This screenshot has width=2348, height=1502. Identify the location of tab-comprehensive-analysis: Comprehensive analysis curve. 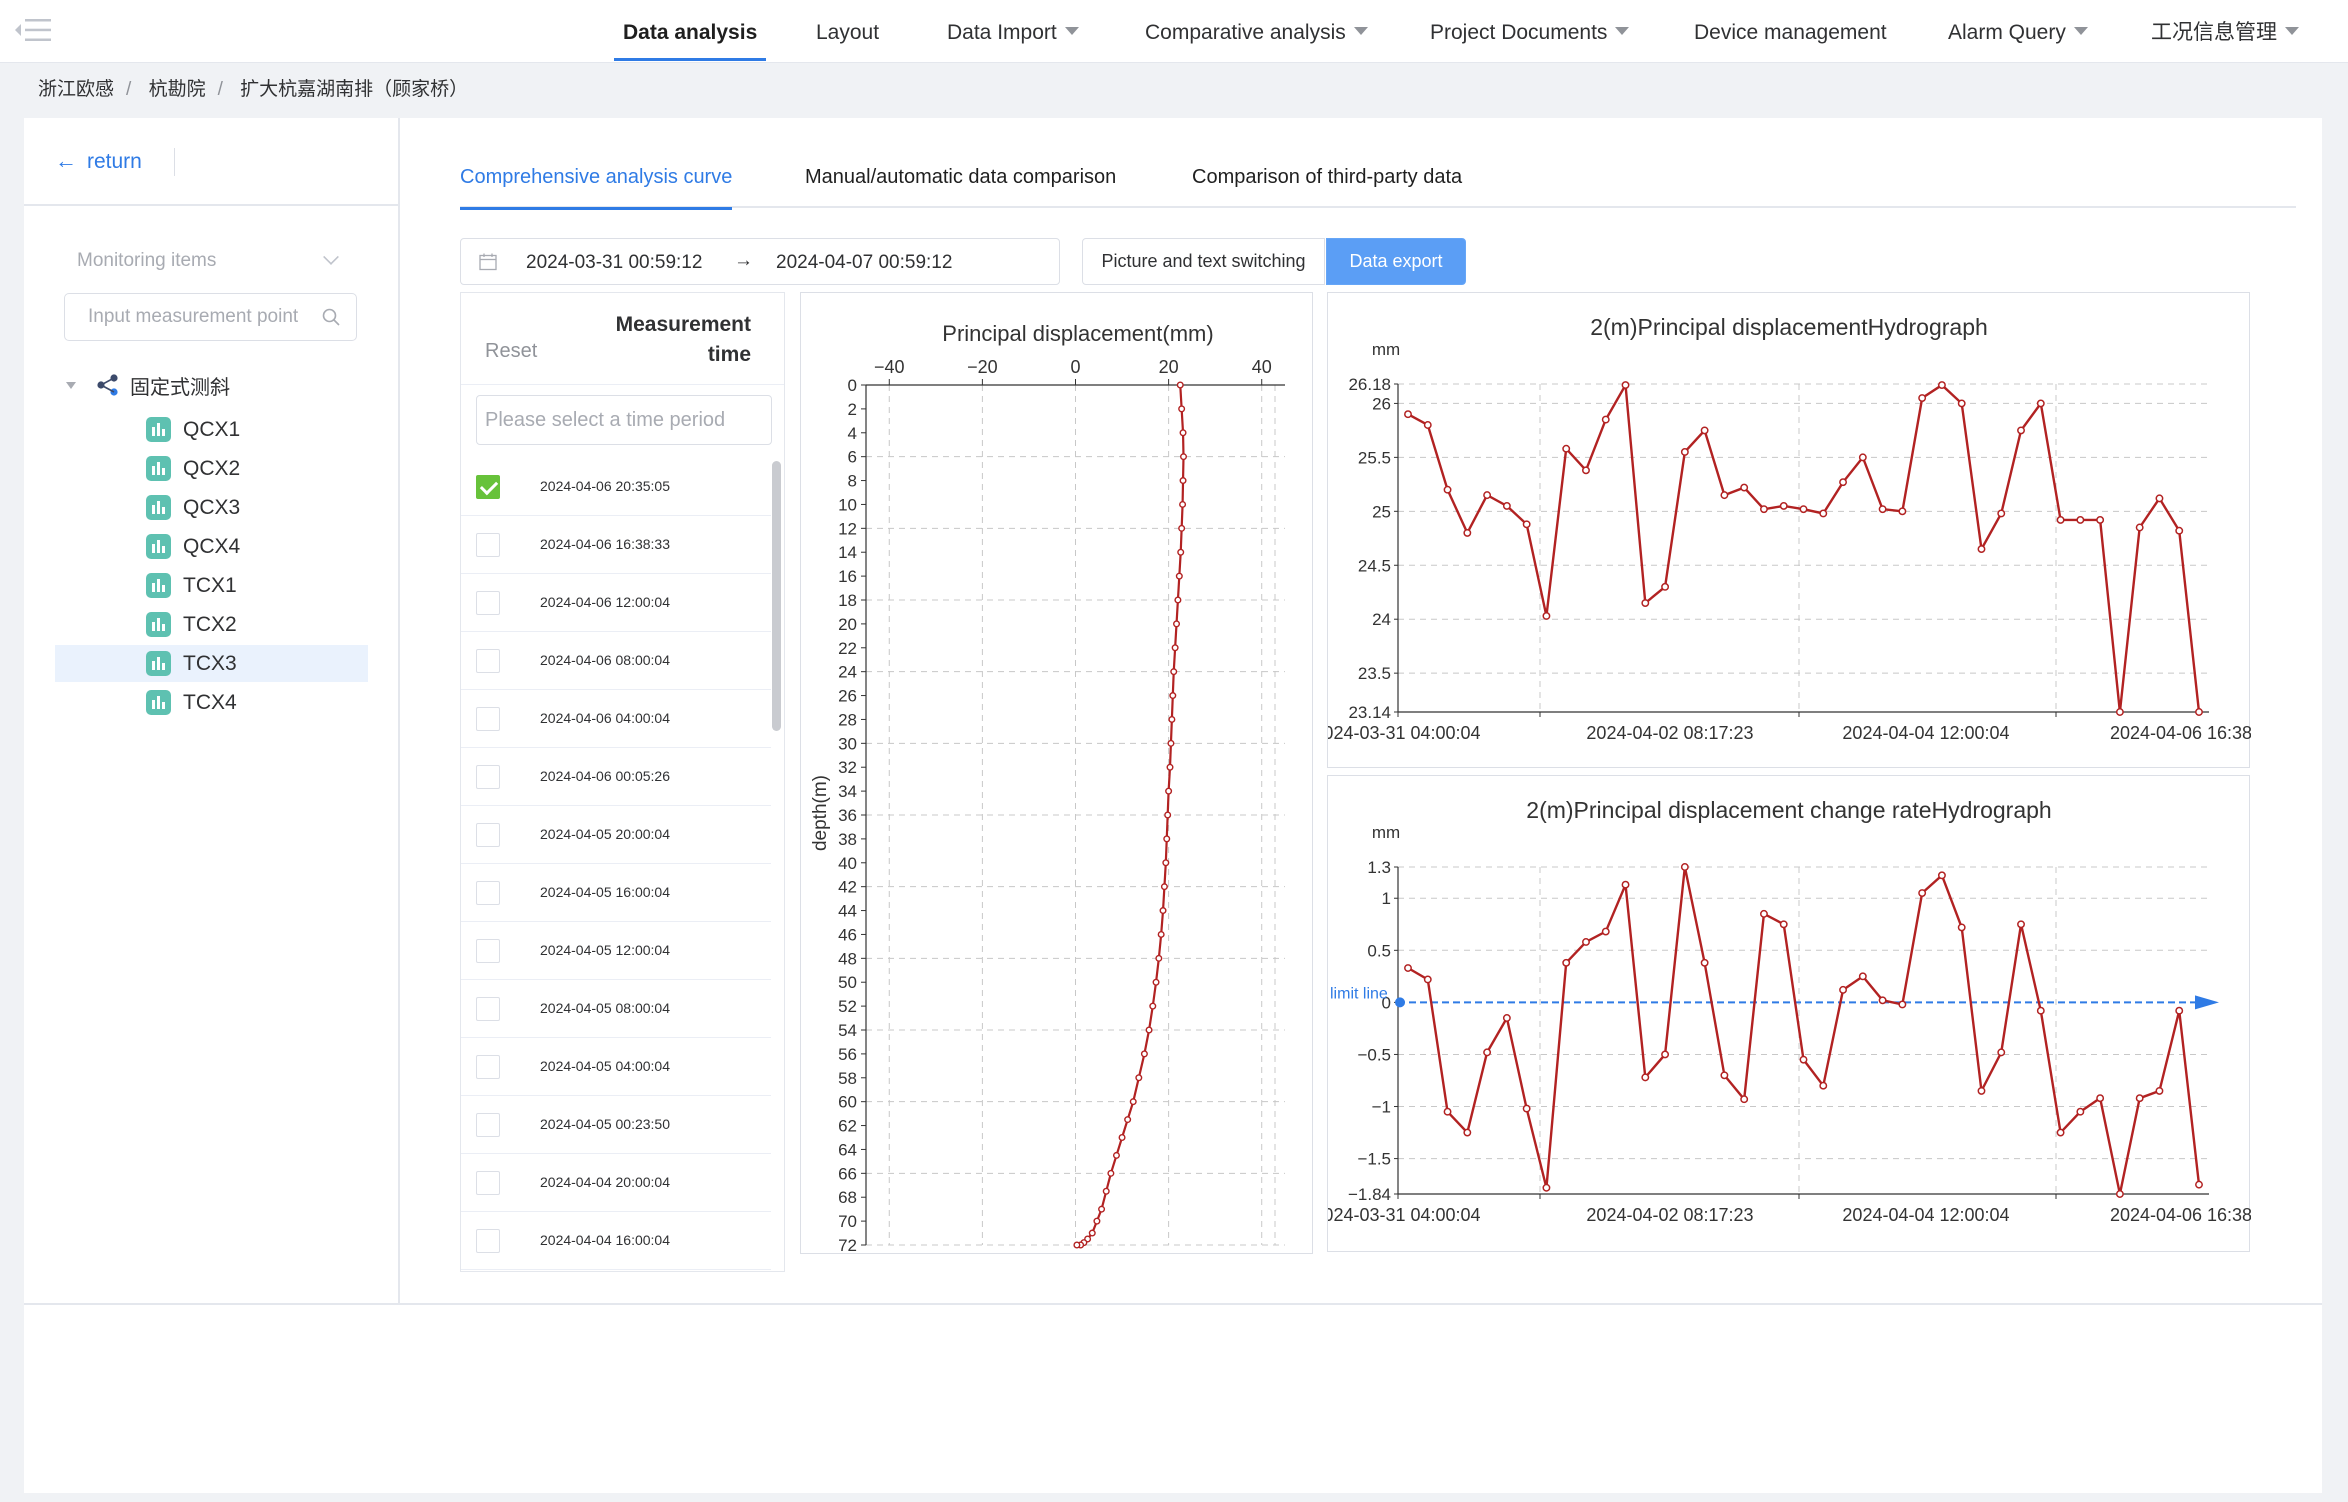
(596, 188).